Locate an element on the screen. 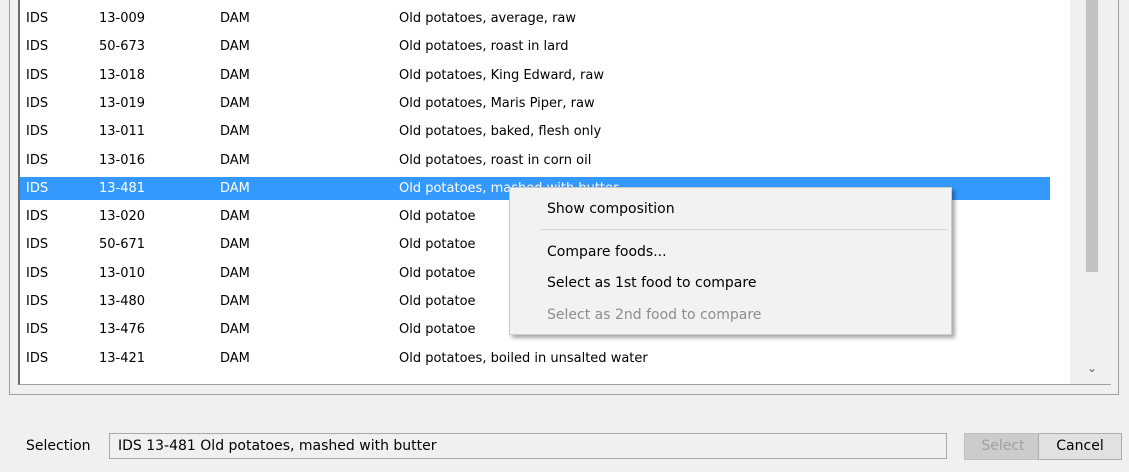 The width and height of the screenshot is (1129, 472). row-code: 13-421 is located at coordinates (122, 358).